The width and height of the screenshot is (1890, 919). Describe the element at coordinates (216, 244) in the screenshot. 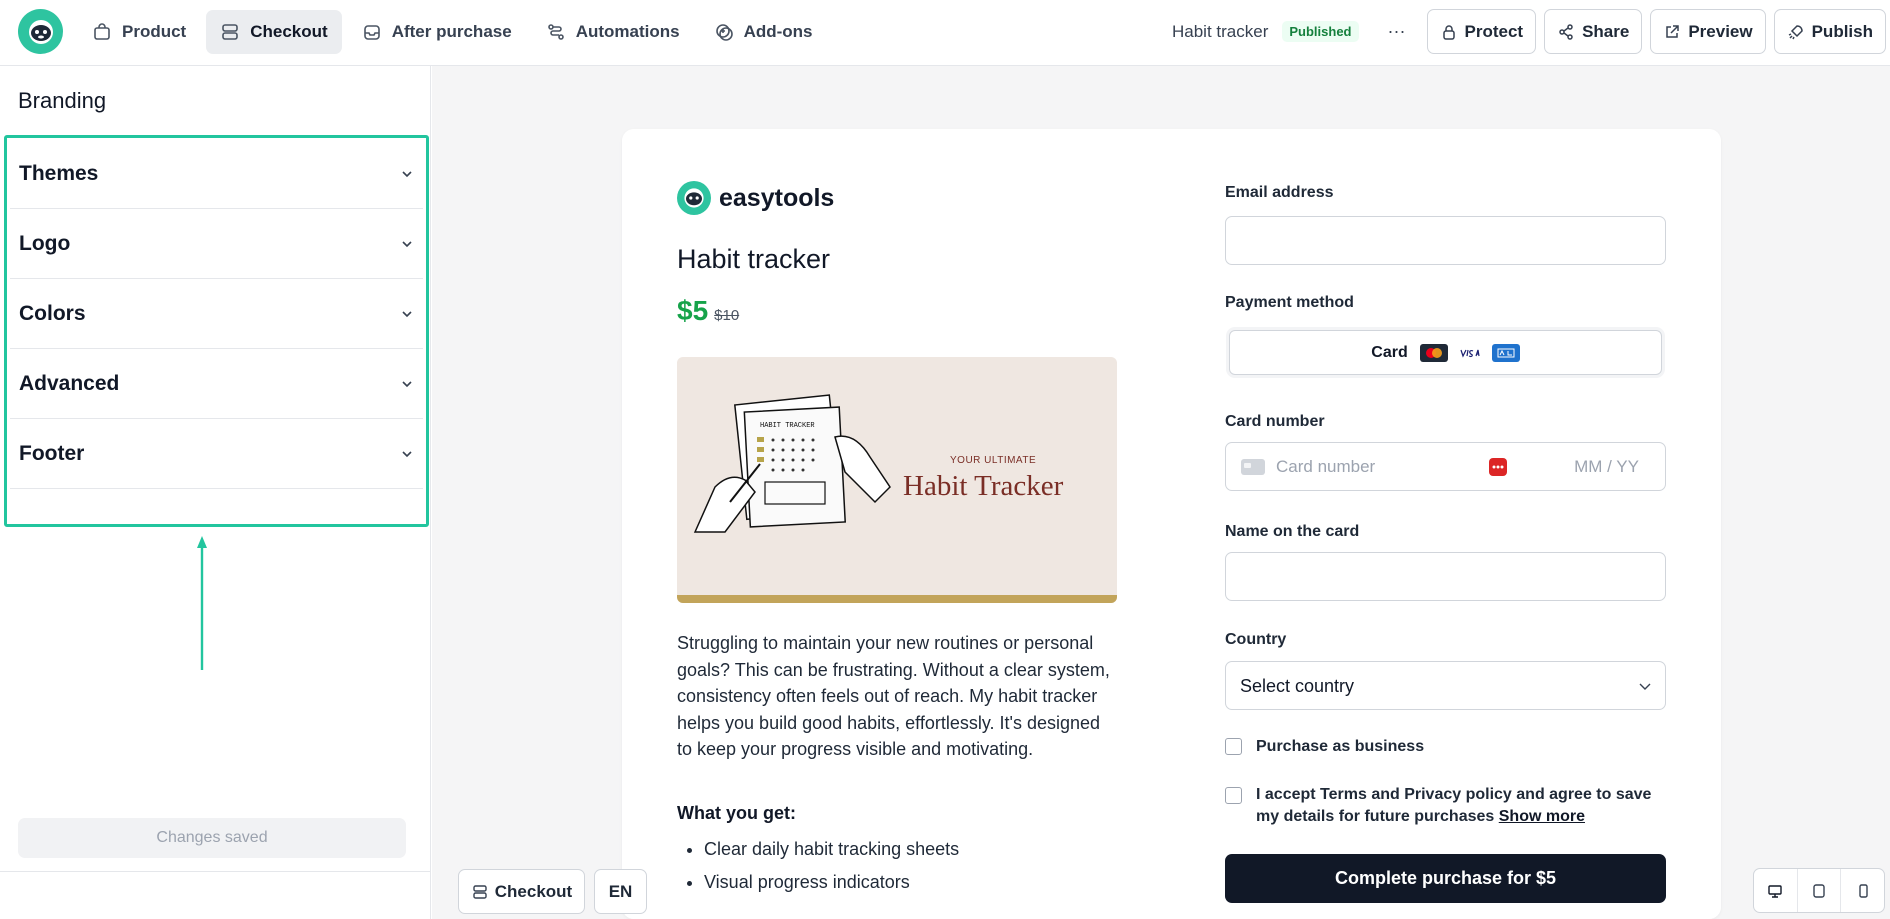

I see `accordion-logo: Logo` at that location.